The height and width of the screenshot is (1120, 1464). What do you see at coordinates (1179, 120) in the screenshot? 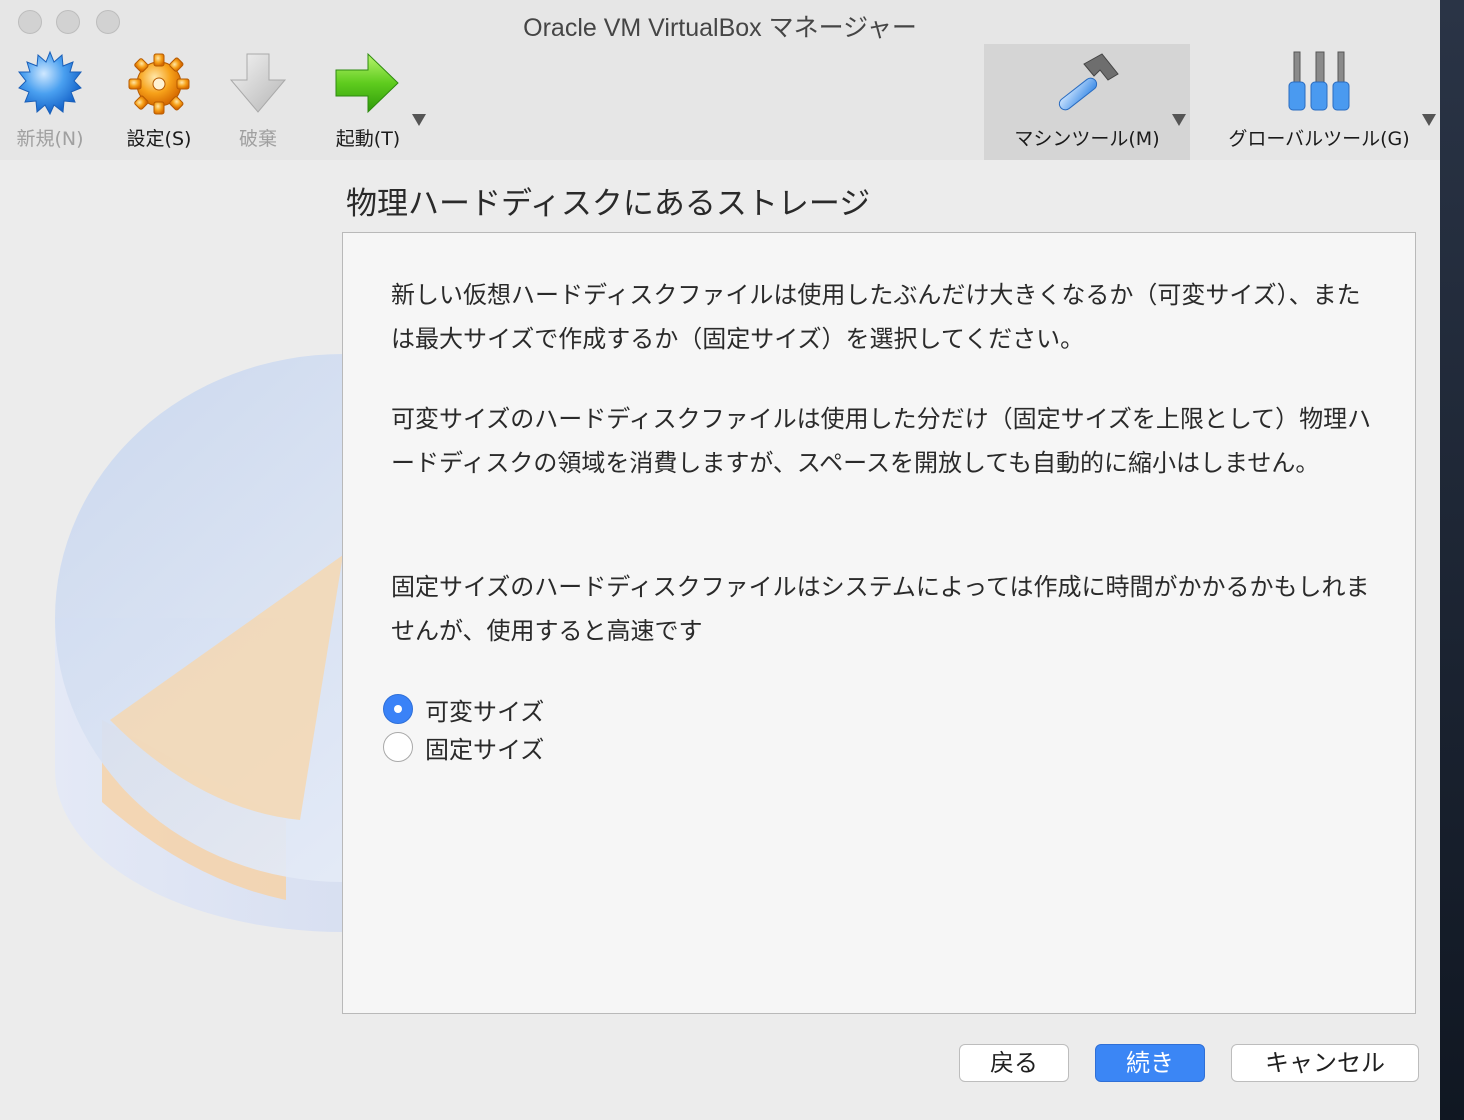
I see `machine-tools-dropdown-arrow-icon` at bounding box center [1179, 120].